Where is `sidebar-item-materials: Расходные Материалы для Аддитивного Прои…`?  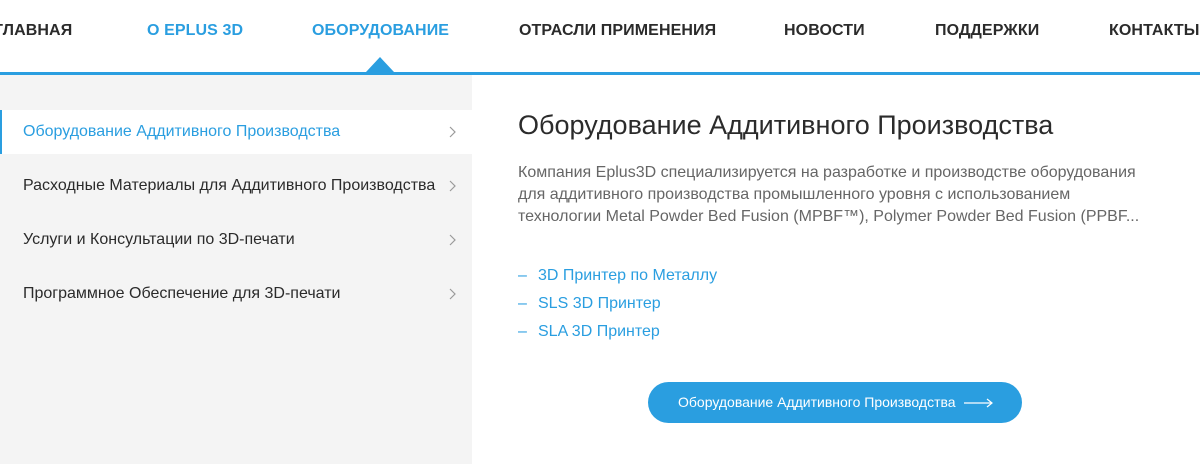 sidebar-item-materials: Расходные Материалы для Аддитивного Прои… is located at coordinates (236, 186).